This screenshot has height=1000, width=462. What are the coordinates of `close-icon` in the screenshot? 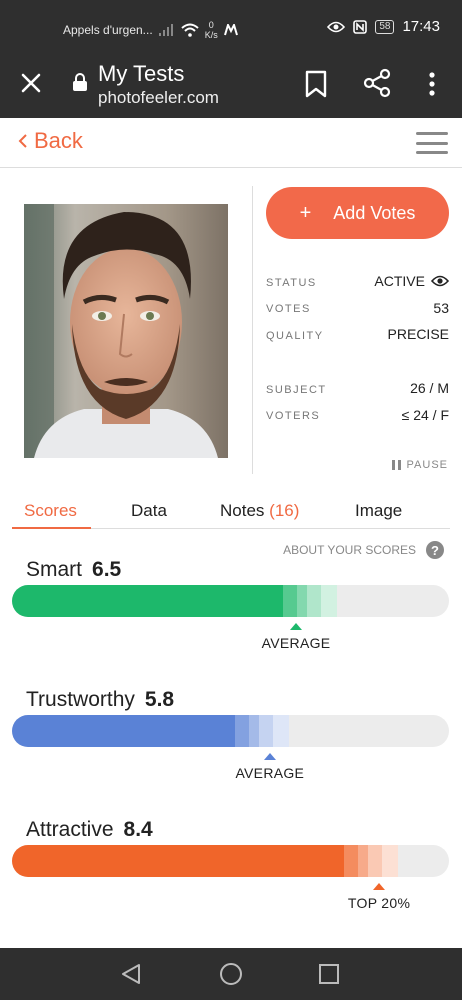 It's located at (31, 83).